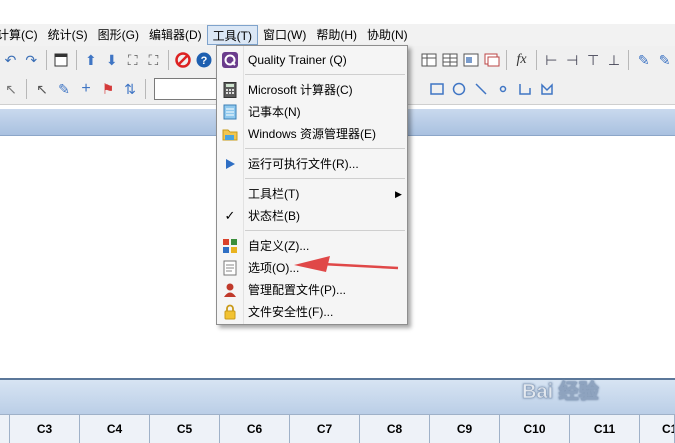  Describe the element at coordinates (437, 89) in the screenshot. I see `rectangle-tool-icon` at that location.